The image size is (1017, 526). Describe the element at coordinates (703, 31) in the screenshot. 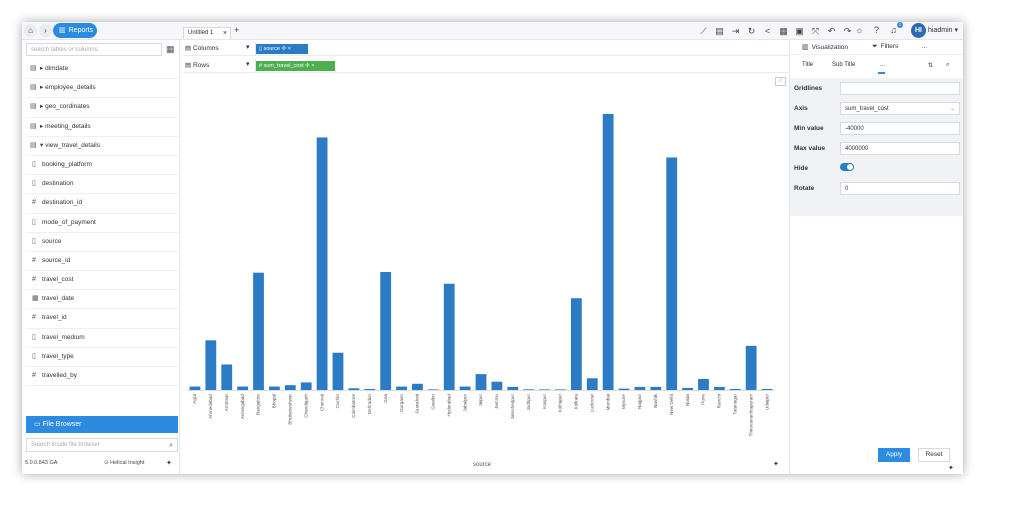

I see `line-chart-icon: ⟋` at that location.